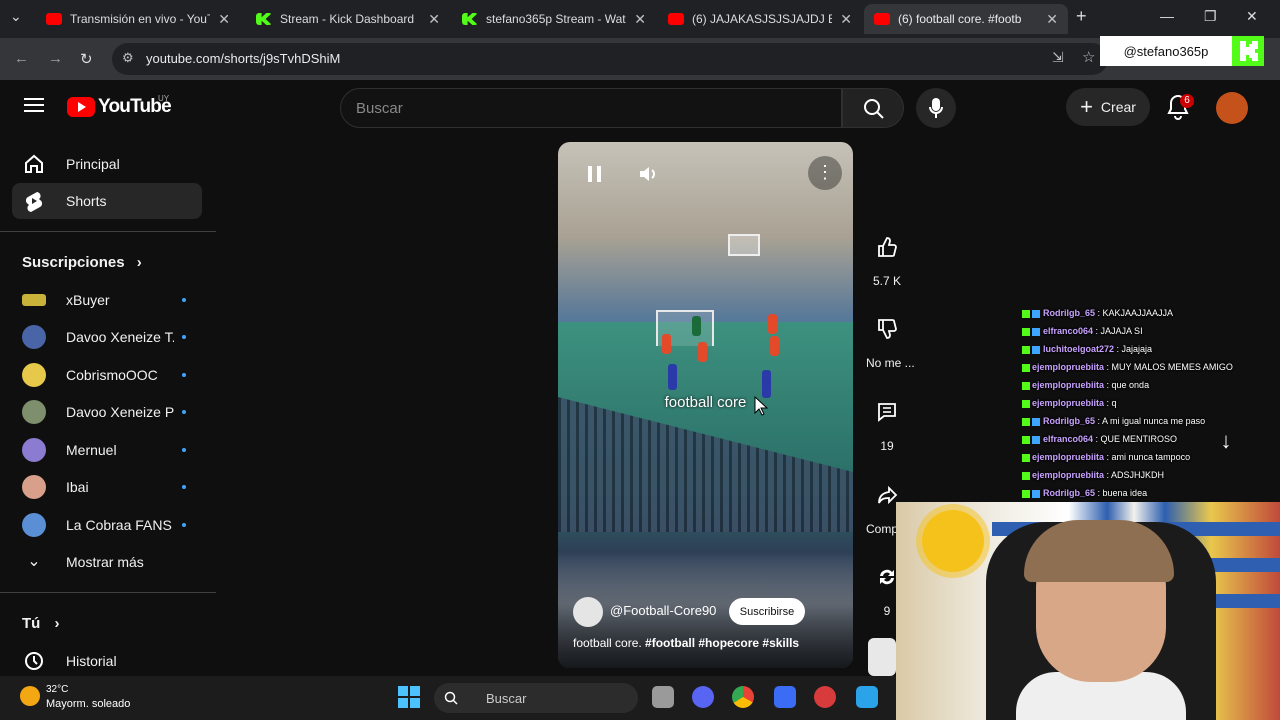  I want to click on reload-icon: ↻, so click(86, 59).